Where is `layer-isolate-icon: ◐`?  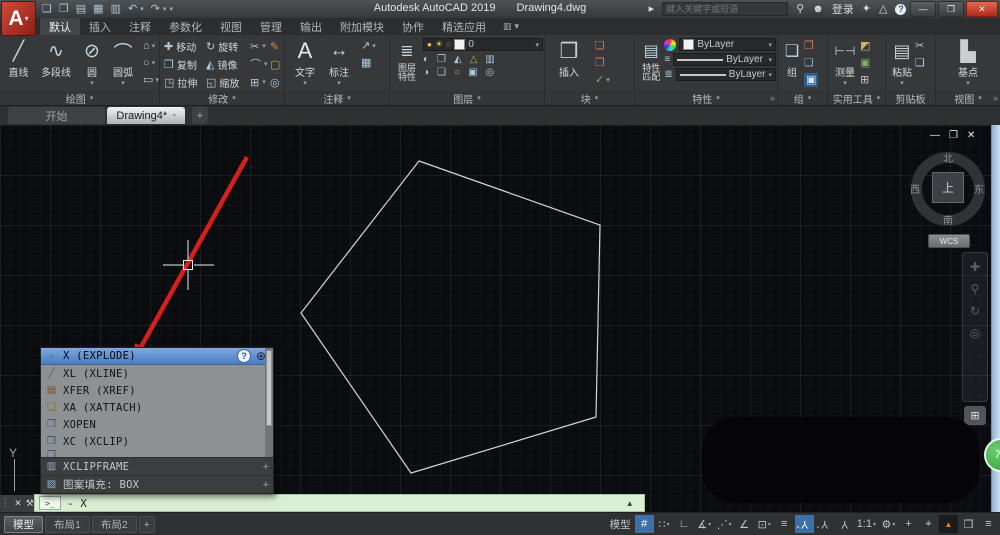 layer-isolate-icon: ◐ is located at coordinates (426, 60).